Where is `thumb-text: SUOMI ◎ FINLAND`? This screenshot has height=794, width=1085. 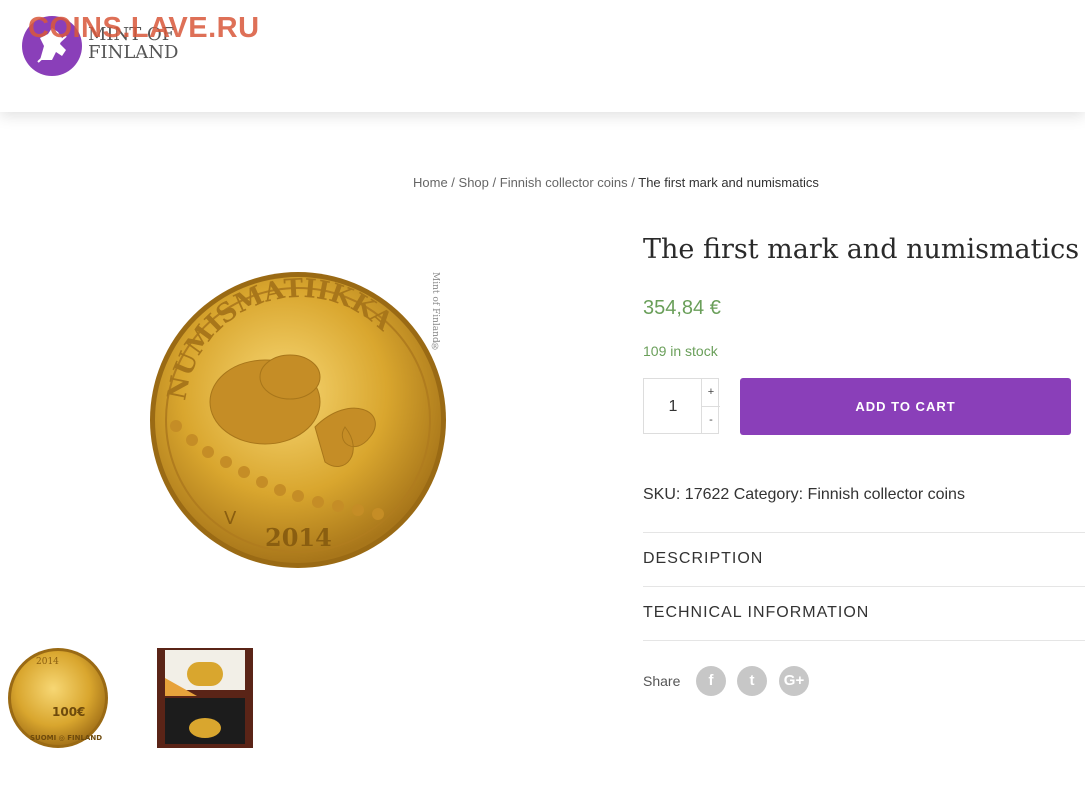
thumb-text: SUOMI ◎ FINLAND is located at coordinates (66, 738).